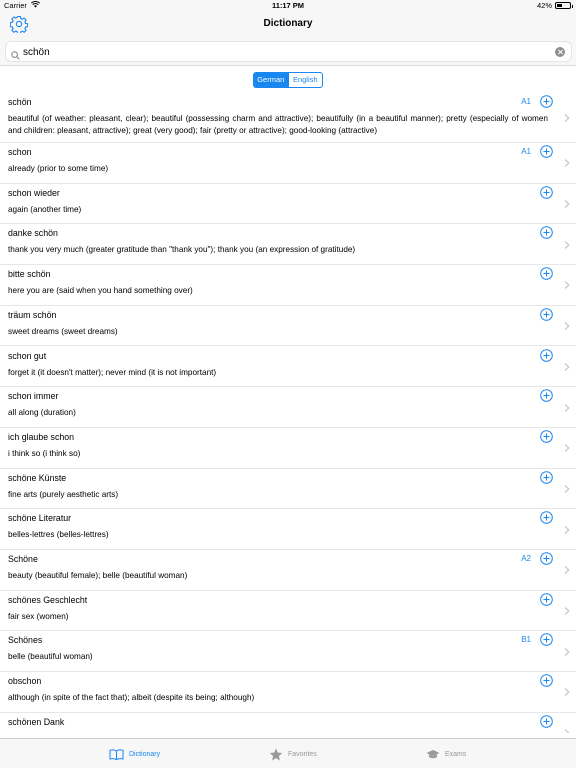 This screenshot has height=768, width=576. Describe the element at coordinates (564, 5) in the screenshot. I see `battery-icon` at that location.